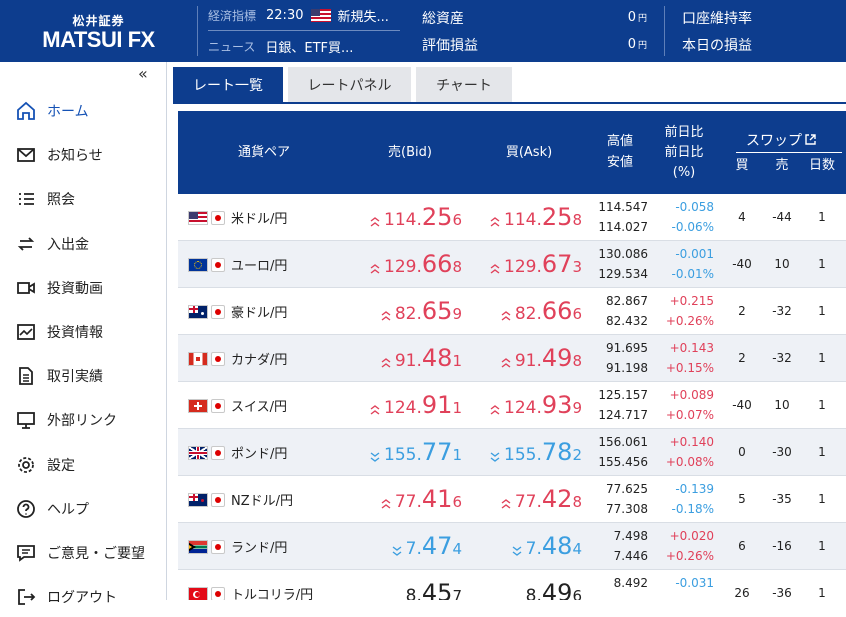 The image size is (846, 617). I want to click on currency-pair: 米ドル/円, so click(237, 217).